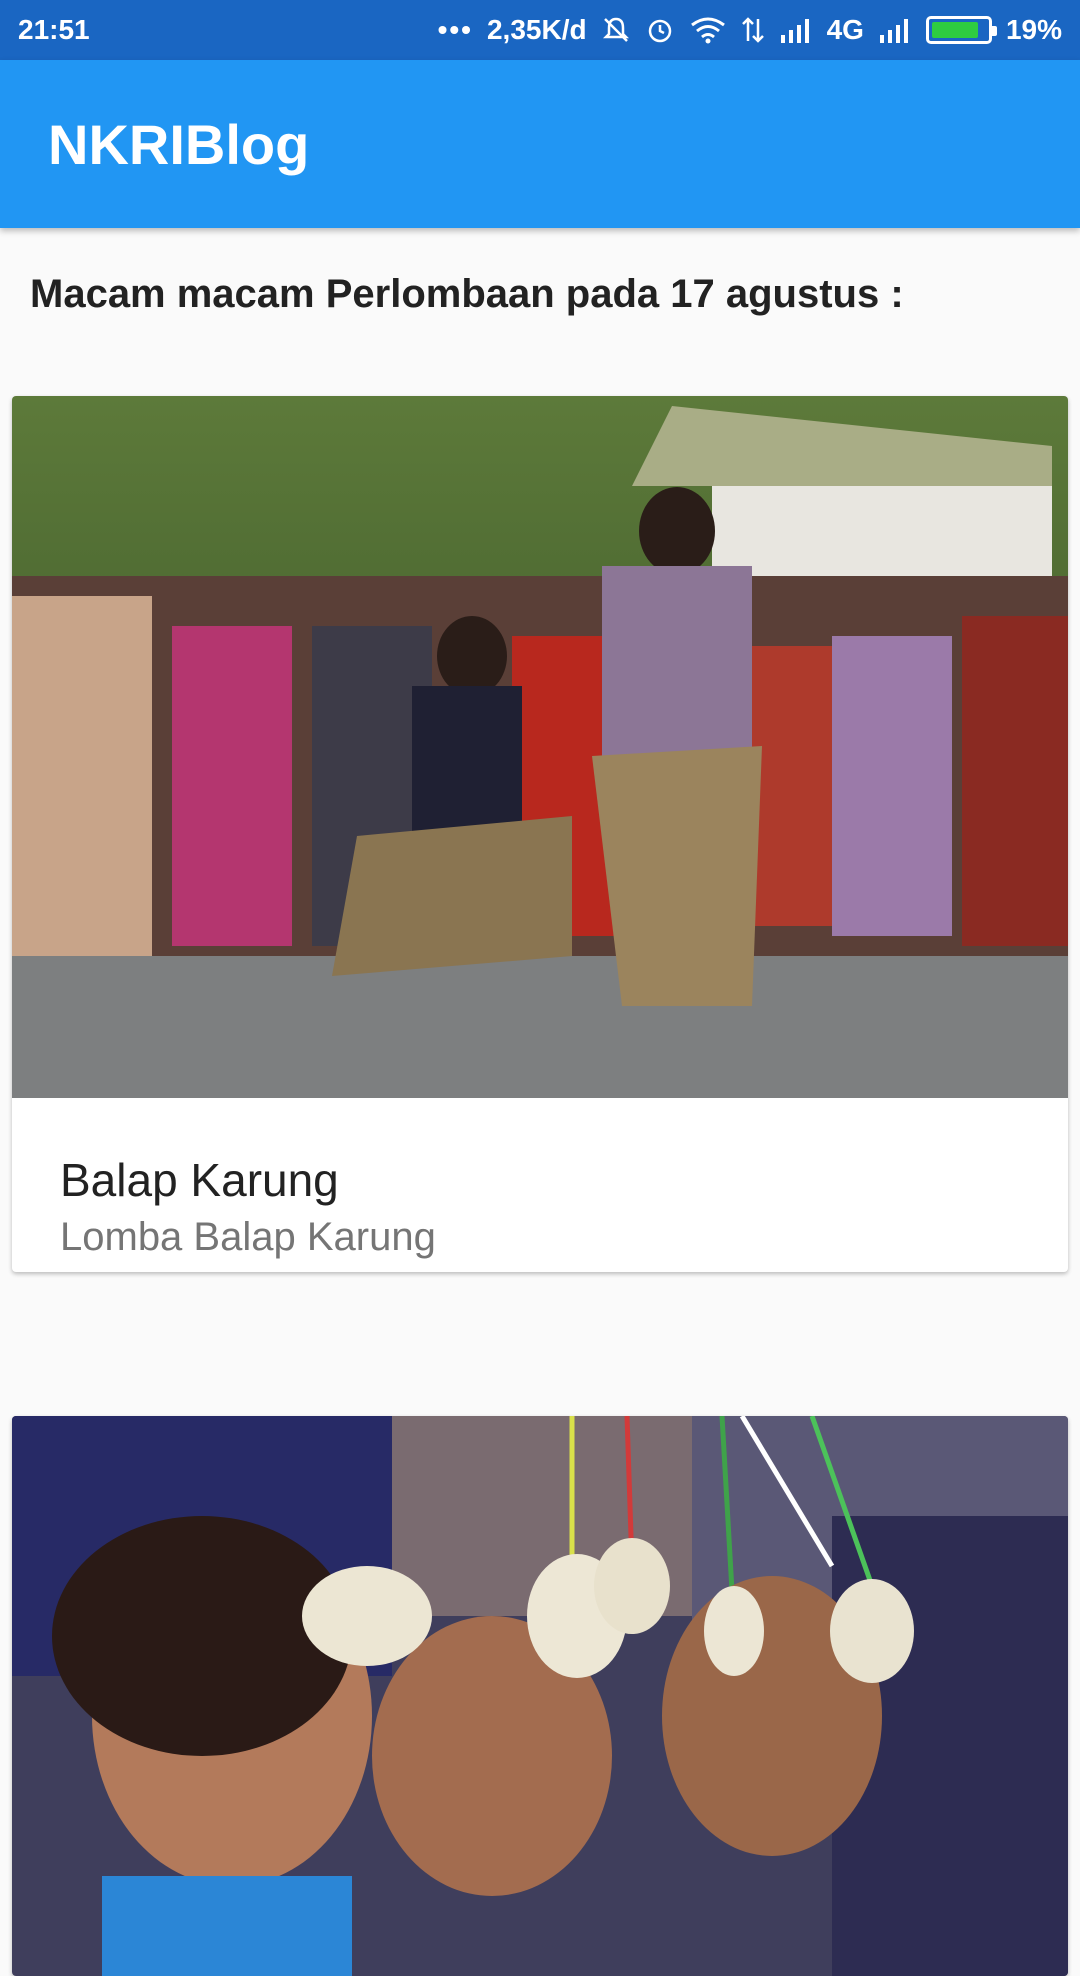 The height and width of the screenshot is (1976, 1080). Describe the element at coordinates (796, 30) in the screenshot. I see `signal-icon` at that location.